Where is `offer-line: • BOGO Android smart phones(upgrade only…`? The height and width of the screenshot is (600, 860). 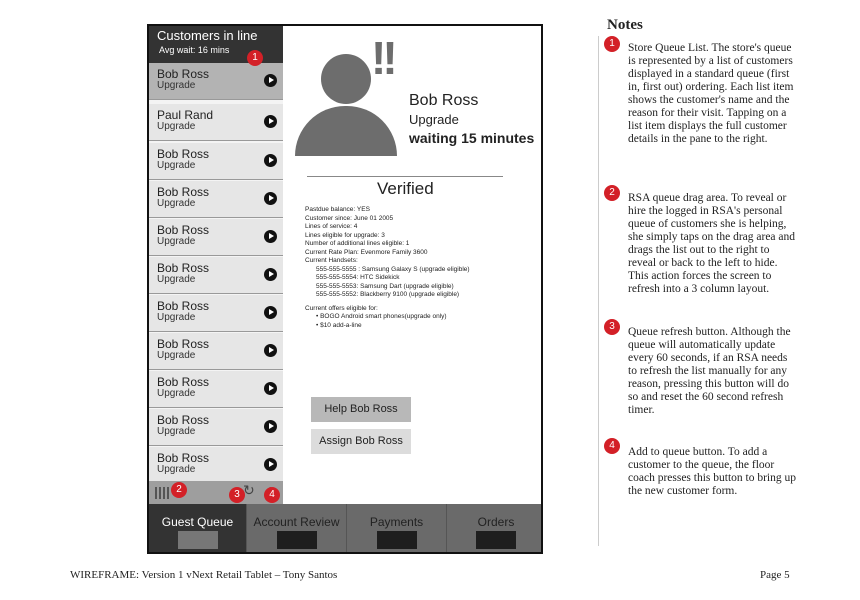
offer-line: • BOGO Android smart phones(upgrade only… is located at coordinates (381, 316).